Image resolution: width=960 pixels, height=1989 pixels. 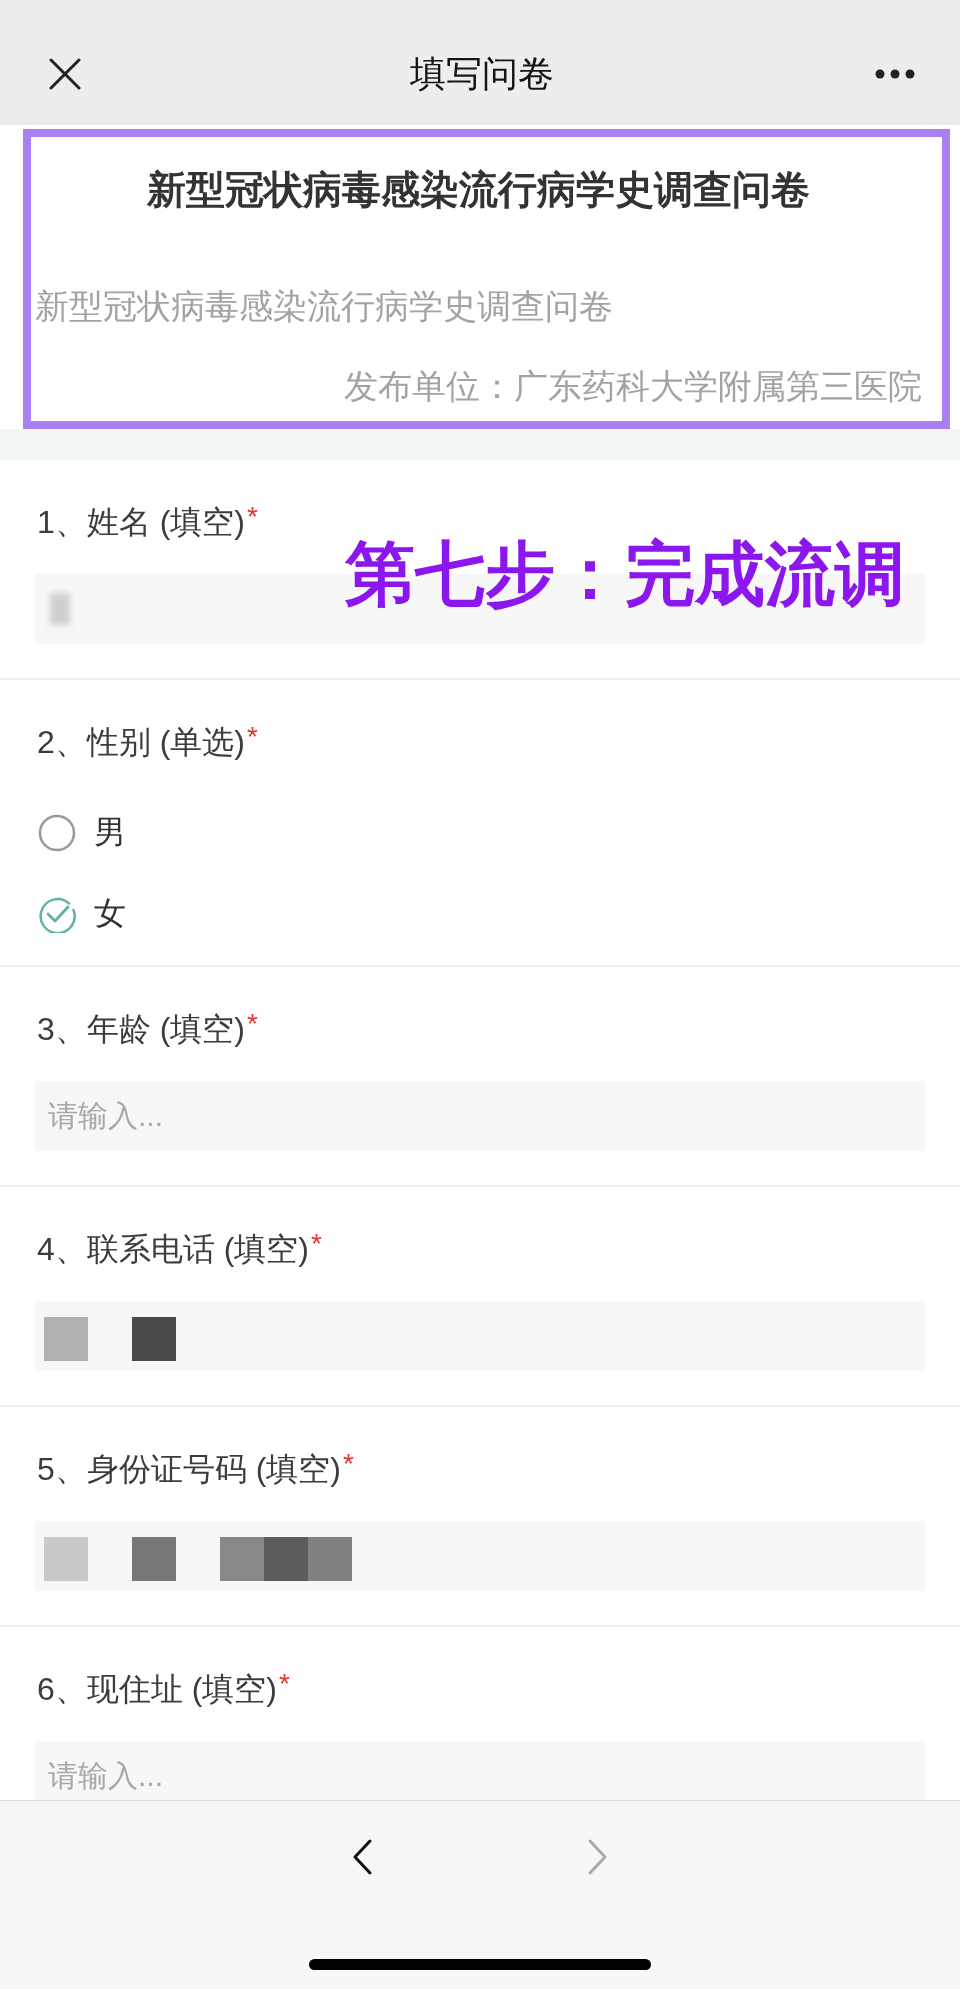 I want to click on publisher-text: 发布单位：广东药科大学附属第三医院, so click(x=633, y=386).